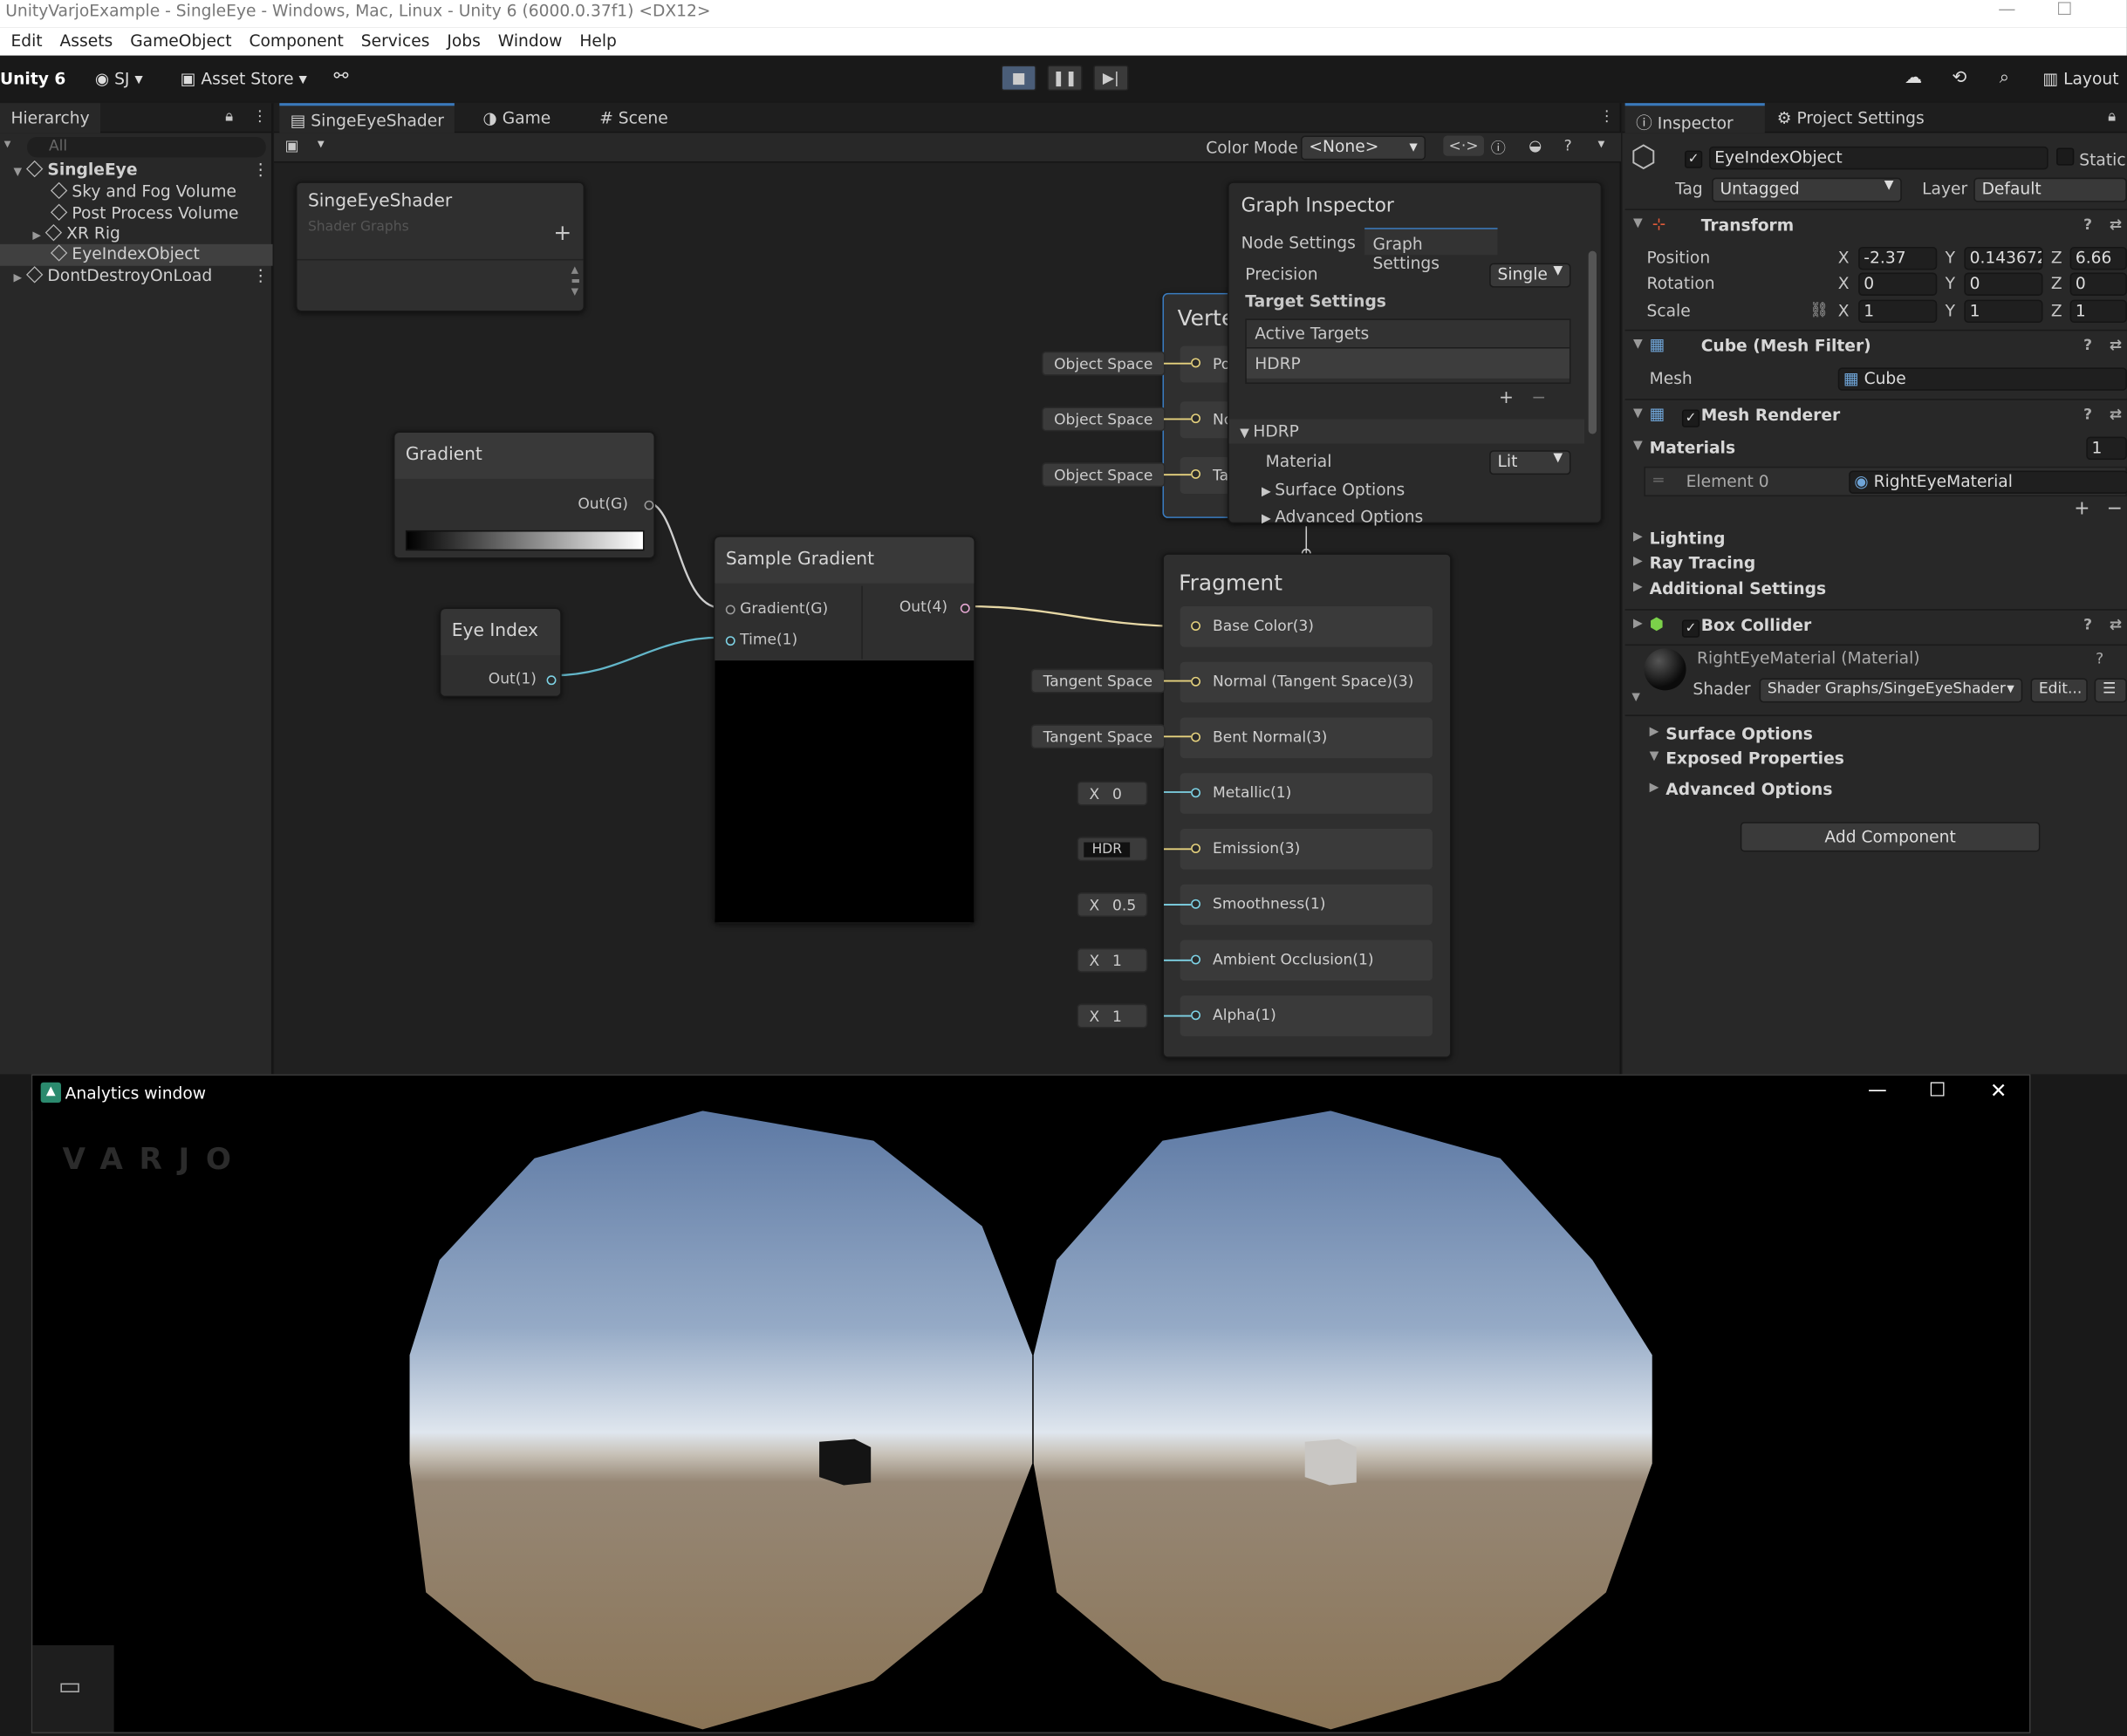  I want to click on window-icon: ▭, so click(69, 1686).